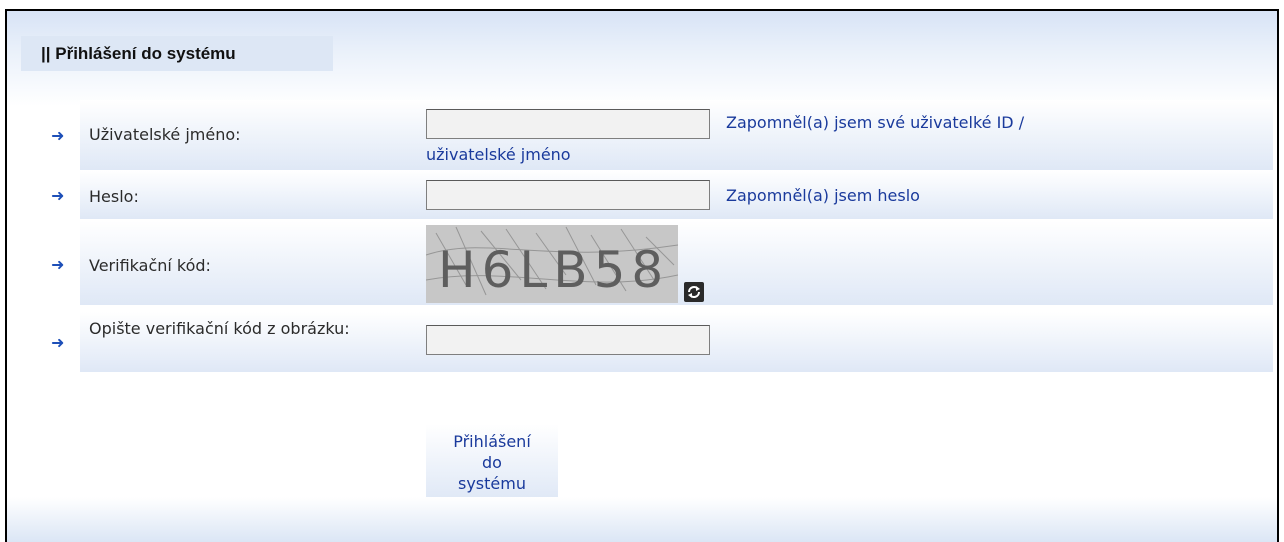  I want to click on footer-band, so click(642, 519).